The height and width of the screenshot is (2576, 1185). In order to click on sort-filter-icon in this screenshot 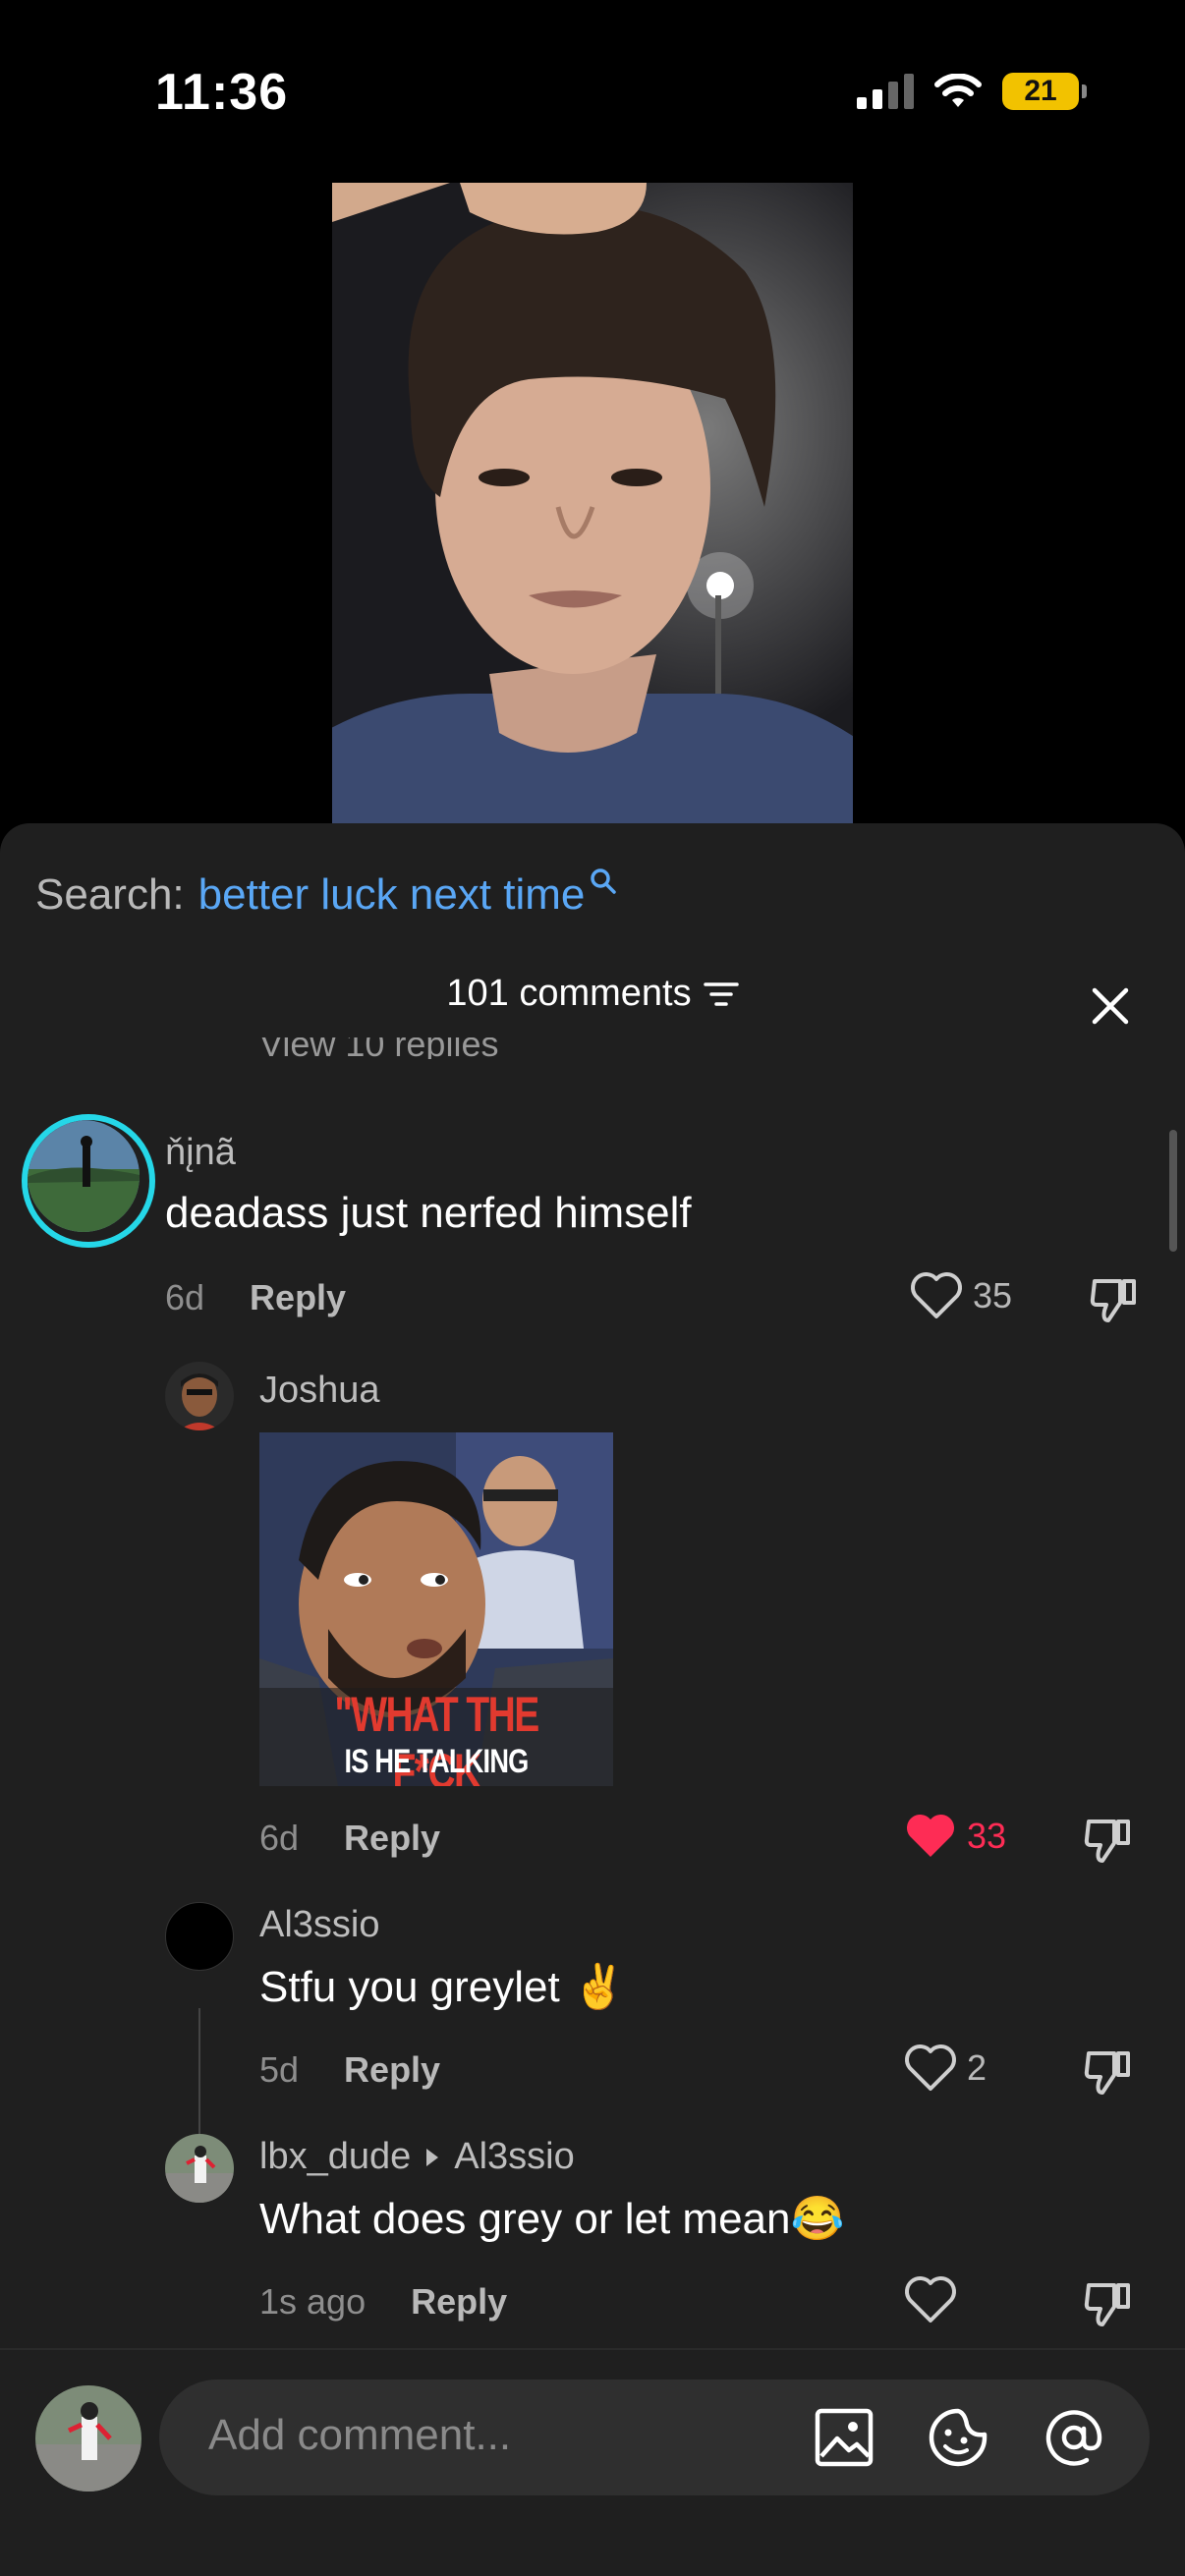, I will do `click(721, 994)`.